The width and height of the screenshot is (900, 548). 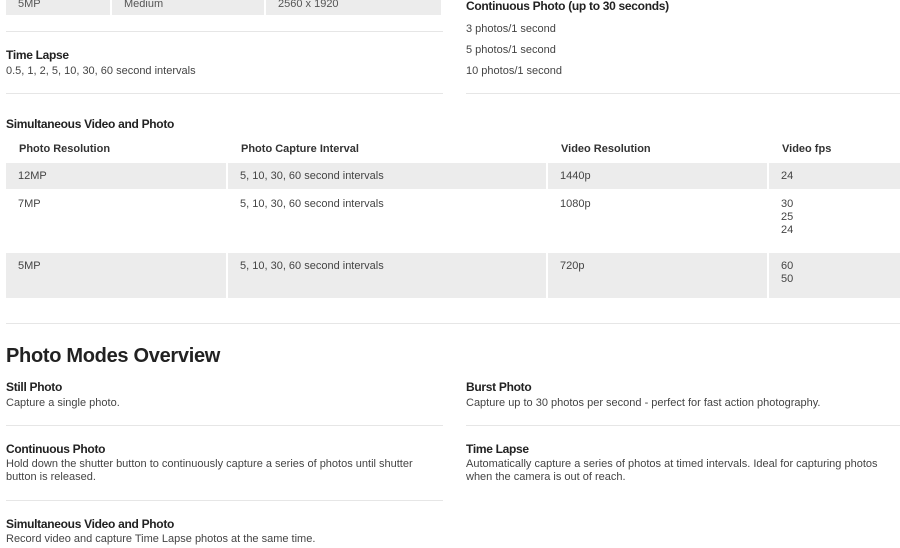 I want to click on video-res-cell: 1440p, so click(x=657, y=176).